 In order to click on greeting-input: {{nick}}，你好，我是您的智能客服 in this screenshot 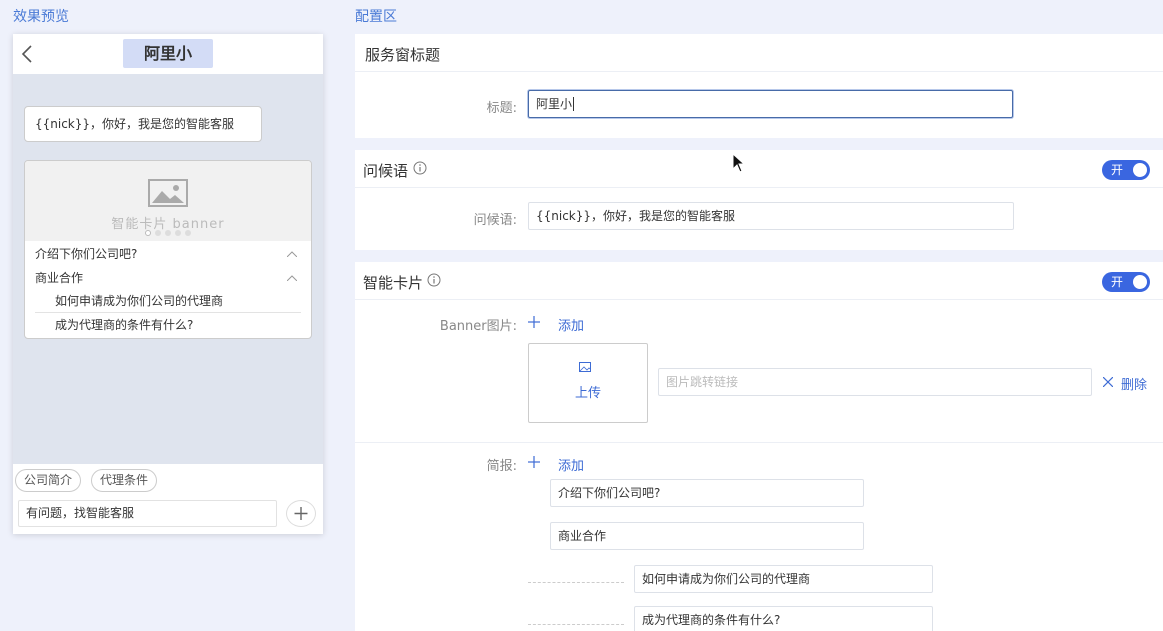, I will do `click(771, 216)`.